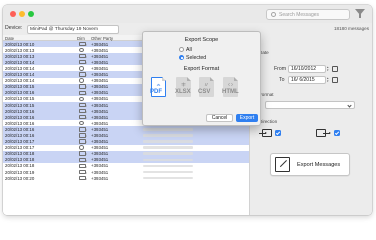 The width and height of the screenshot is (376, 240). What do you see at coordinates (349, 105) in the screenshot?
I see `chevron-down-icon` at bounding box center [349, 105].